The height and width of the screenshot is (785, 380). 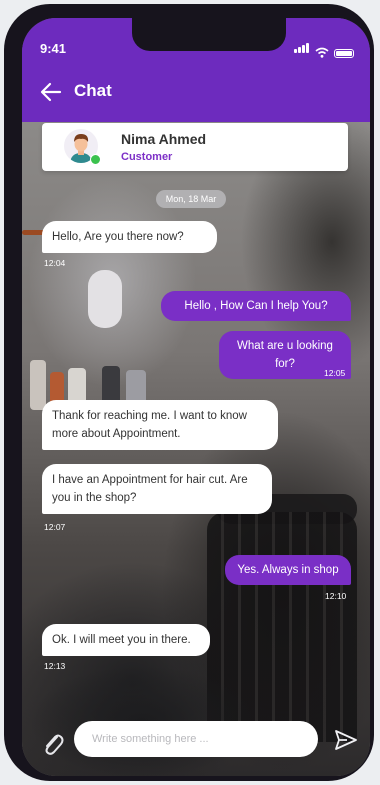 I want to click on message-incoming: Ok. I will meet you in there., so click(x=126, y=640).